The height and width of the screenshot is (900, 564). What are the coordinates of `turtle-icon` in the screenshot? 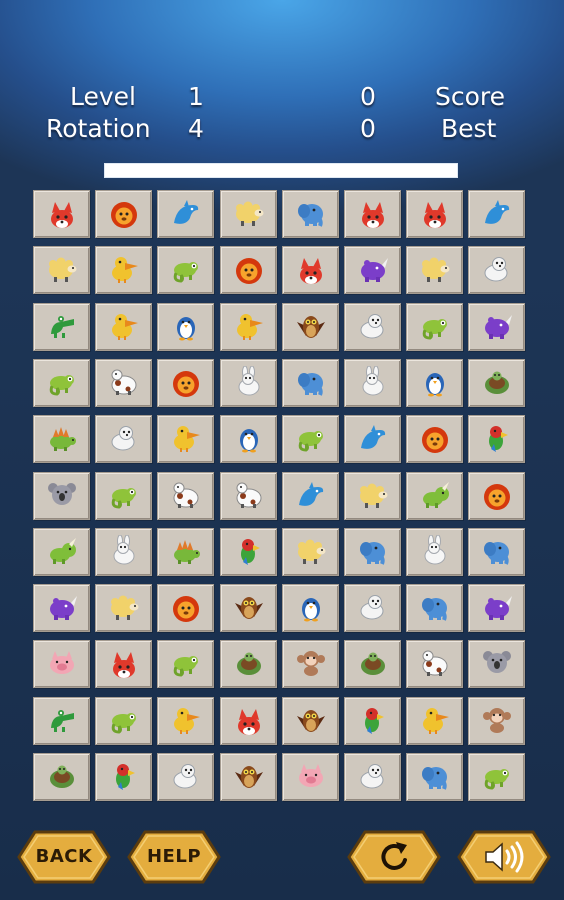 It's located at (62, 776).